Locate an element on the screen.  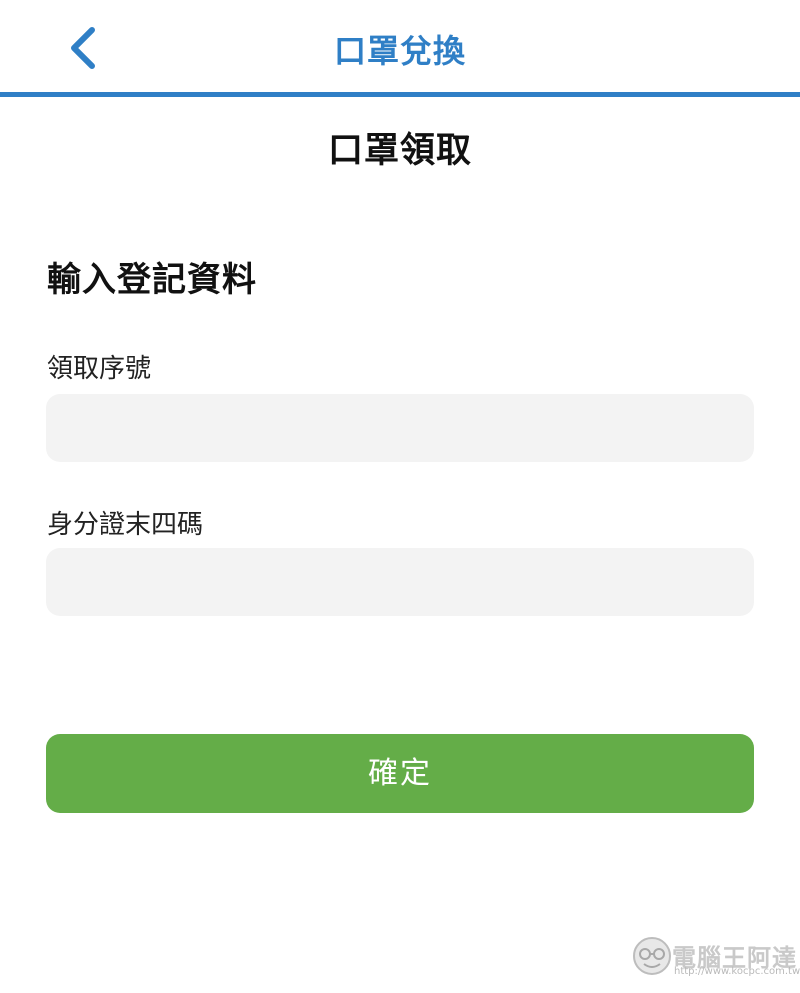
section-title: 輸入登記資料 is located at coordinates (152, 280).